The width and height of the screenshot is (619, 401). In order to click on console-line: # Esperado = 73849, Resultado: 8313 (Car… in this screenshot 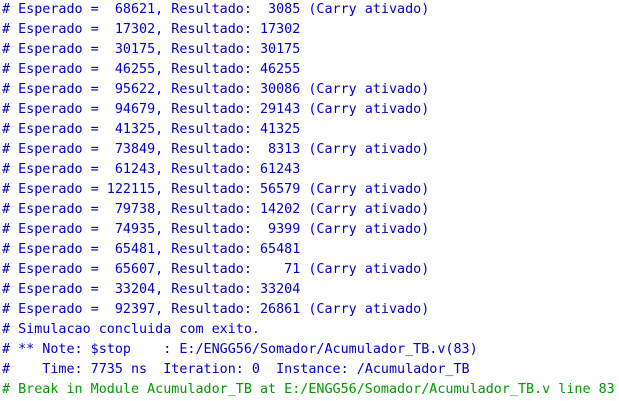, I will do `click(216, 149)`.